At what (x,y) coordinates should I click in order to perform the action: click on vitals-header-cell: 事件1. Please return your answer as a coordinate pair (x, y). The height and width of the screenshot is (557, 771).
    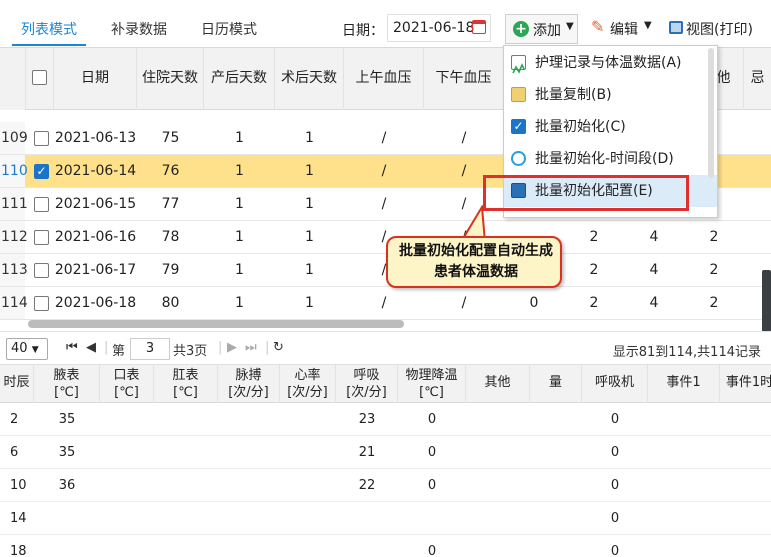
    Looking at the image, I should click on (684, 384).